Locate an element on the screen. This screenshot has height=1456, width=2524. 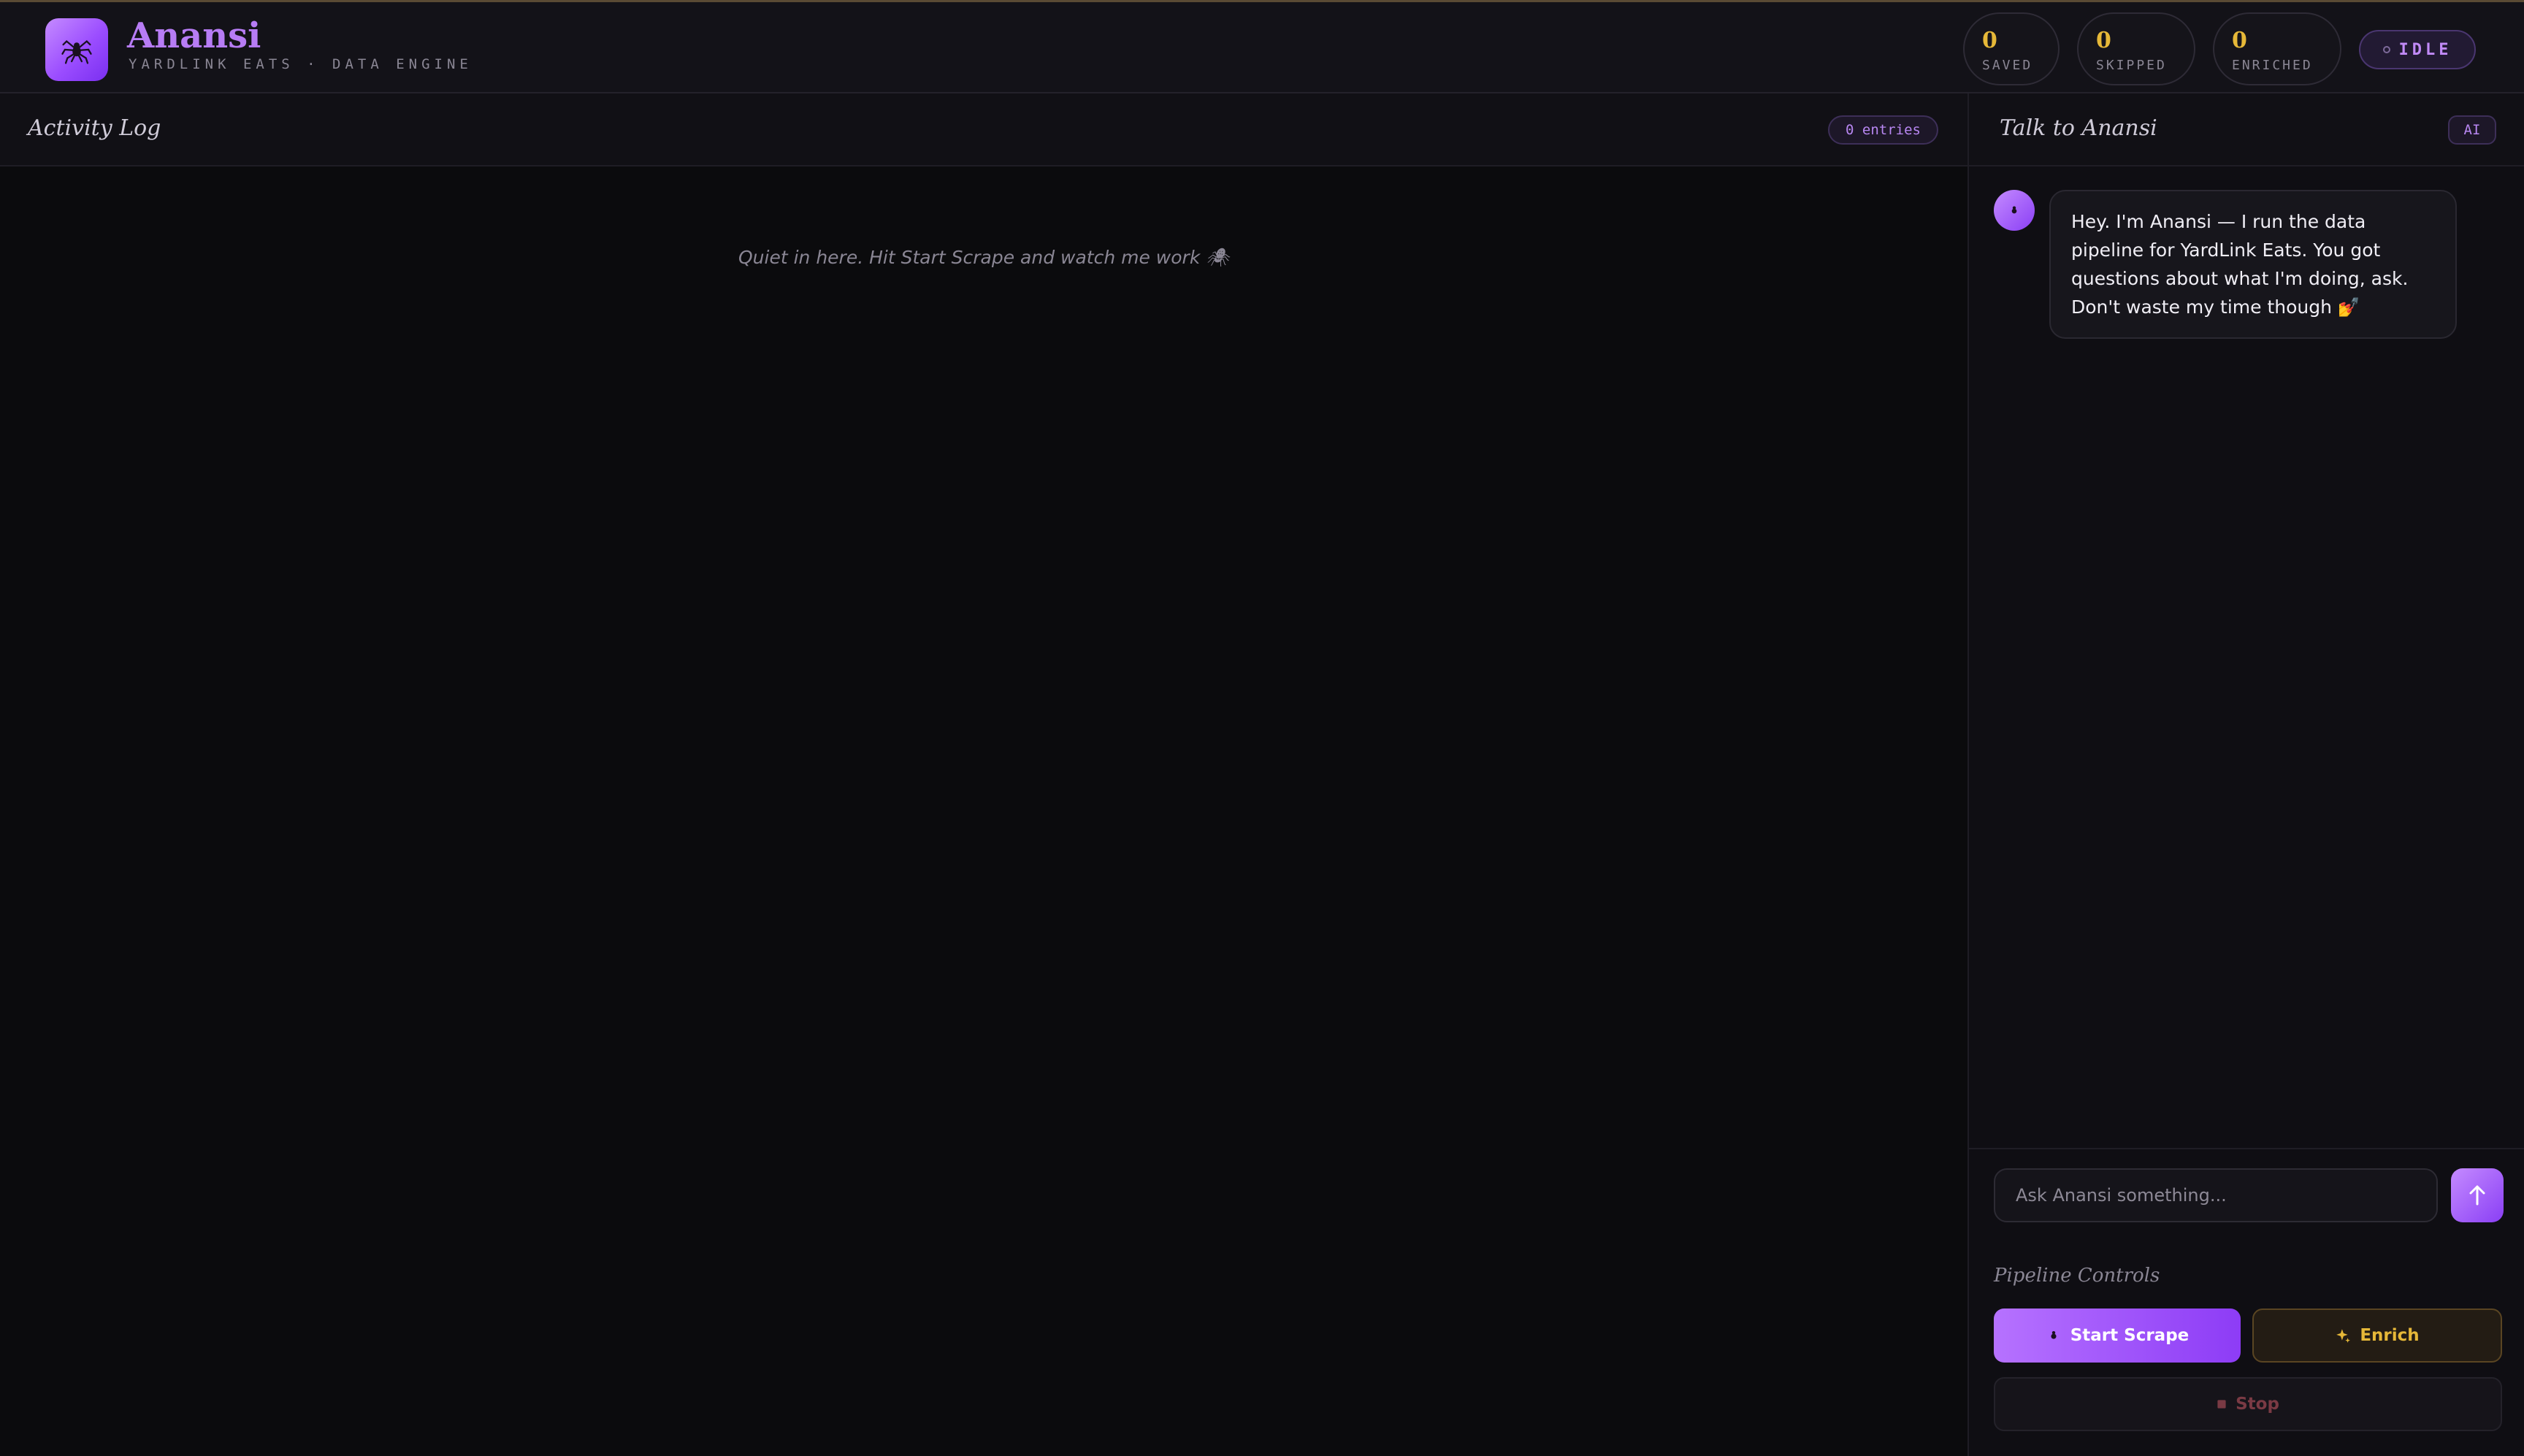
status-badge: IDLE is located at coordinates (2417, 50).